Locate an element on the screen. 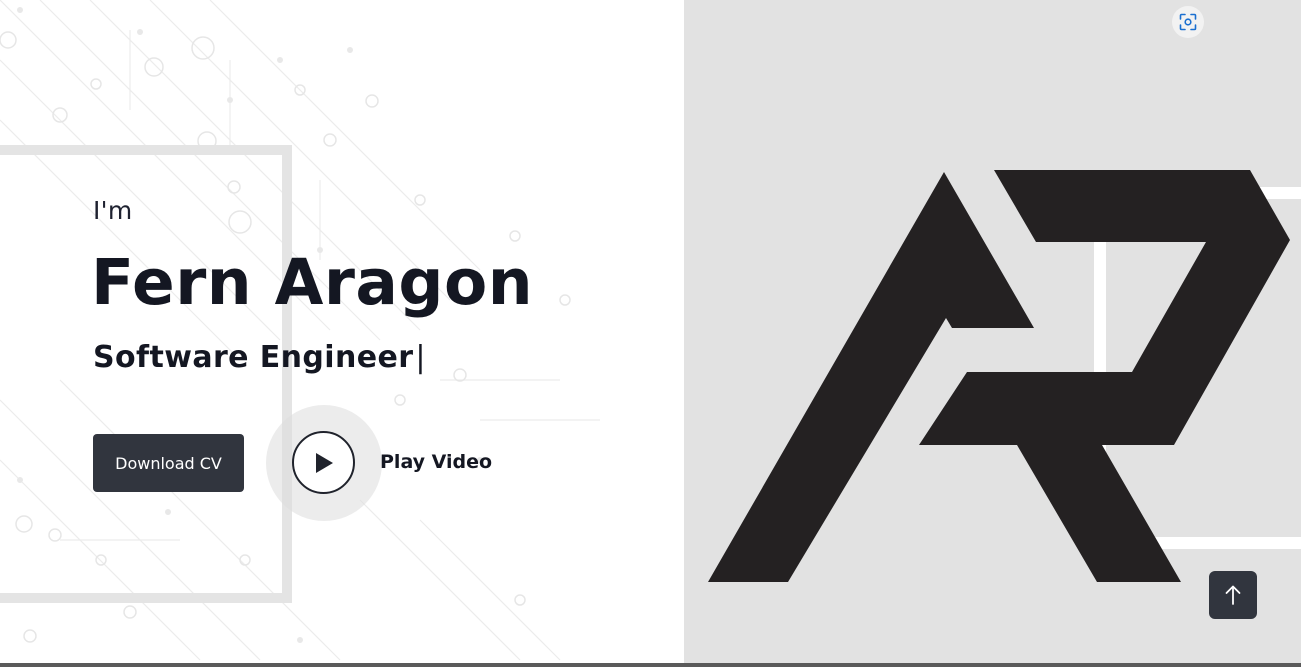 The image size is (1301, 667). play-icon is located at coordinates (324, 462).